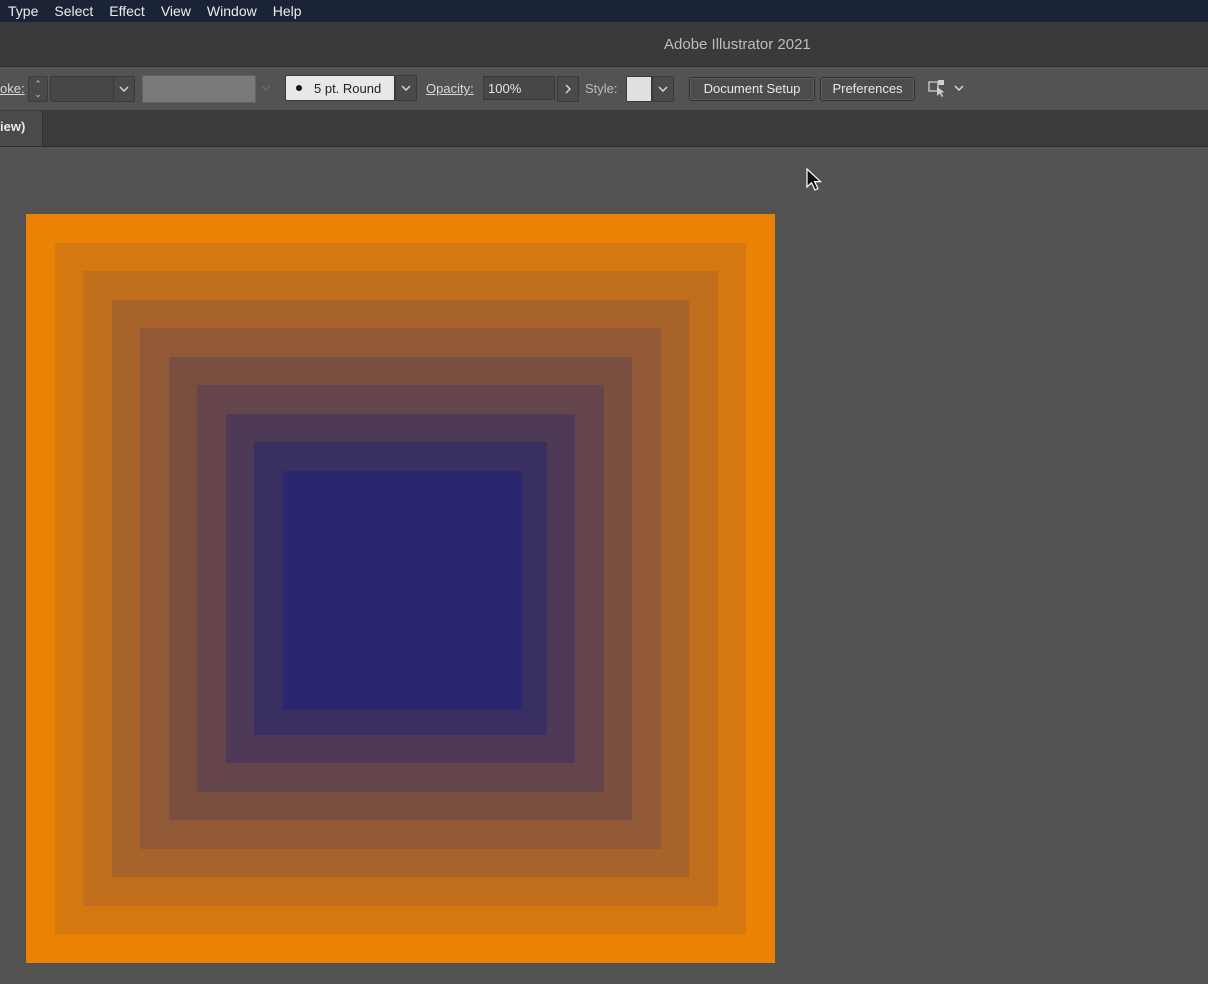 Image resolution: width=1208 pixels, height=984 pixels. What do you see at coordinates (23, 11) in the screenshot?
I see `menu-type: Type` at bounding box center [23, 11].